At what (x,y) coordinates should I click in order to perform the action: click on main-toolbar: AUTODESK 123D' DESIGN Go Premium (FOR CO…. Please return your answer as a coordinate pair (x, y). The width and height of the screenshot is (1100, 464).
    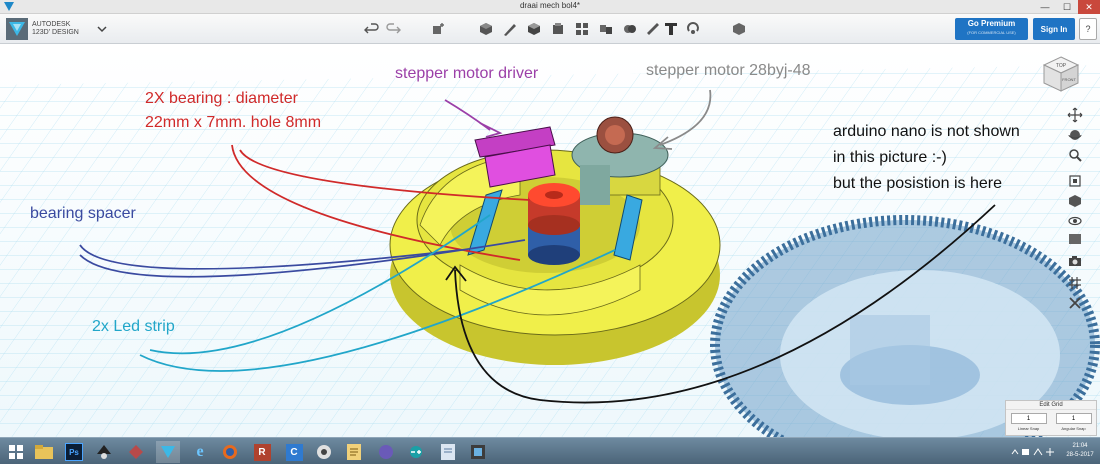
    Looking at the image, I should click on (550, 29).